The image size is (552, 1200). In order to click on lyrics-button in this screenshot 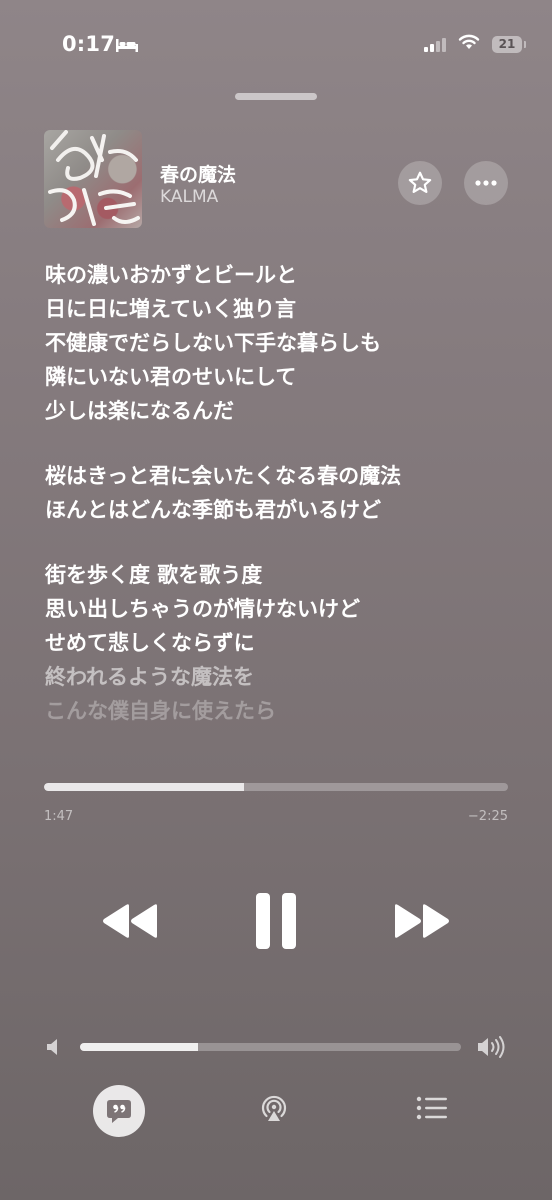, I will do `click(119, 1111)`.